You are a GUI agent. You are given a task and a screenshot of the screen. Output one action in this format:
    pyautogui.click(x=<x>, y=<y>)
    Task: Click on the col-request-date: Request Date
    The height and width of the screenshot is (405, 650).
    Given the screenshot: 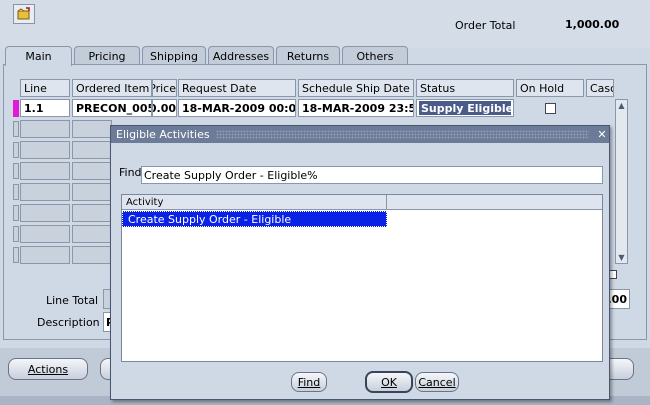 What is the action you would take?
    pyautogui.click(x=237, y=88)
    